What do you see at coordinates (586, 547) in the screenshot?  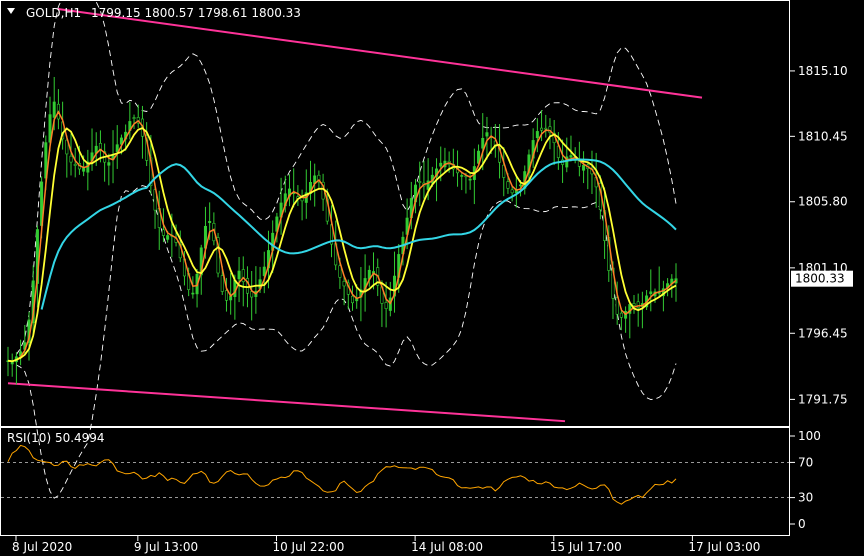 I see `time-tick-label: 15 Jul 17:00` at bounding box center [586, 547].